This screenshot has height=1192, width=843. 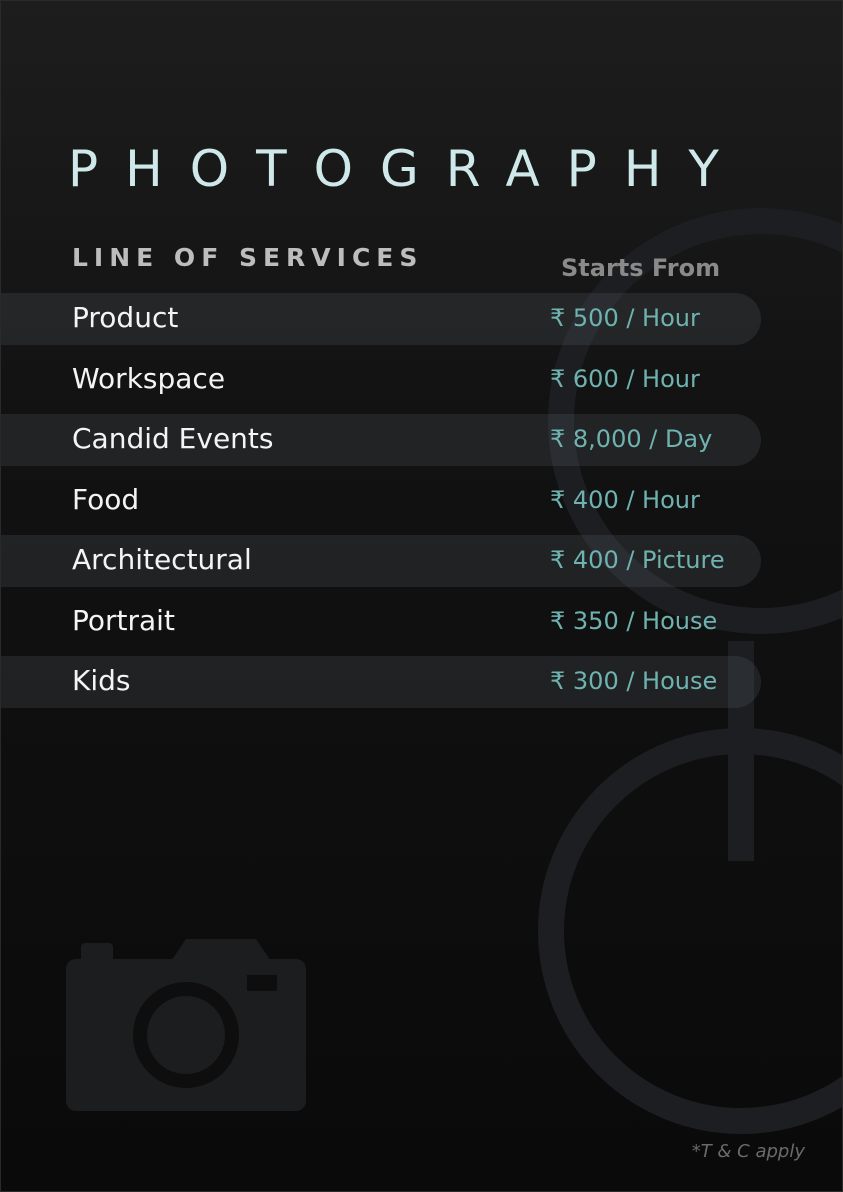 I want to click on list-item: Architectural ₹ 400 / Picture, so click(x=421, y=561).